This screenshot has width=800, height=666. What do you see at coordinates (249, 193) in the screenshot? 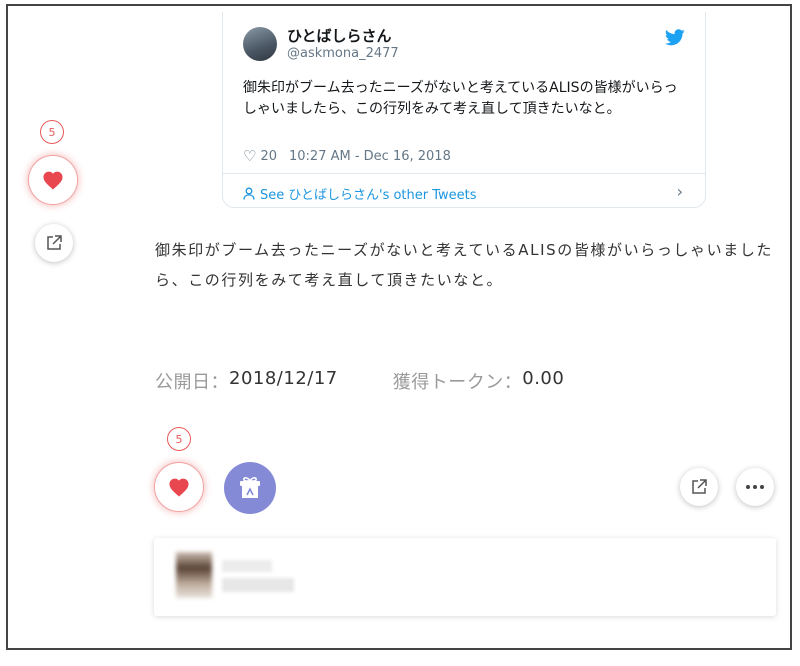
I see `person-icon` at bounding box center [249, 193].